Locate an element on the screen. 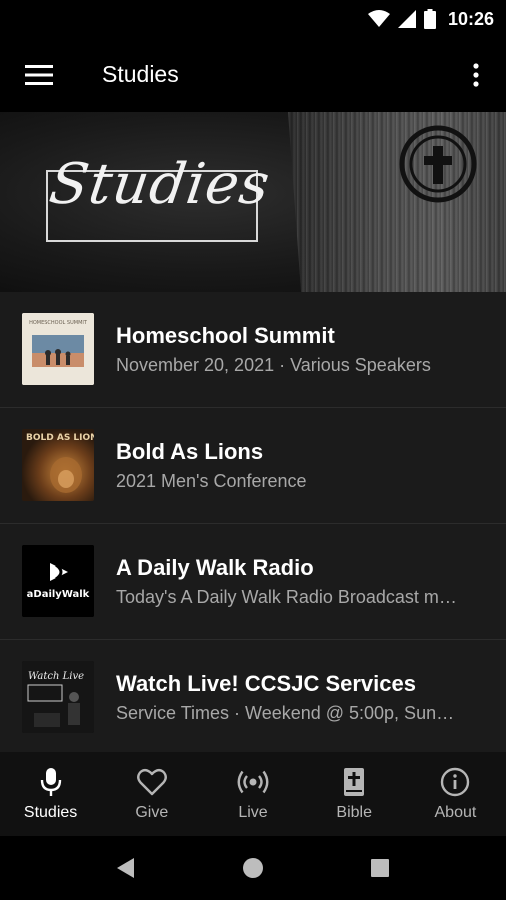  home-button is located at coordinates (253, 868).